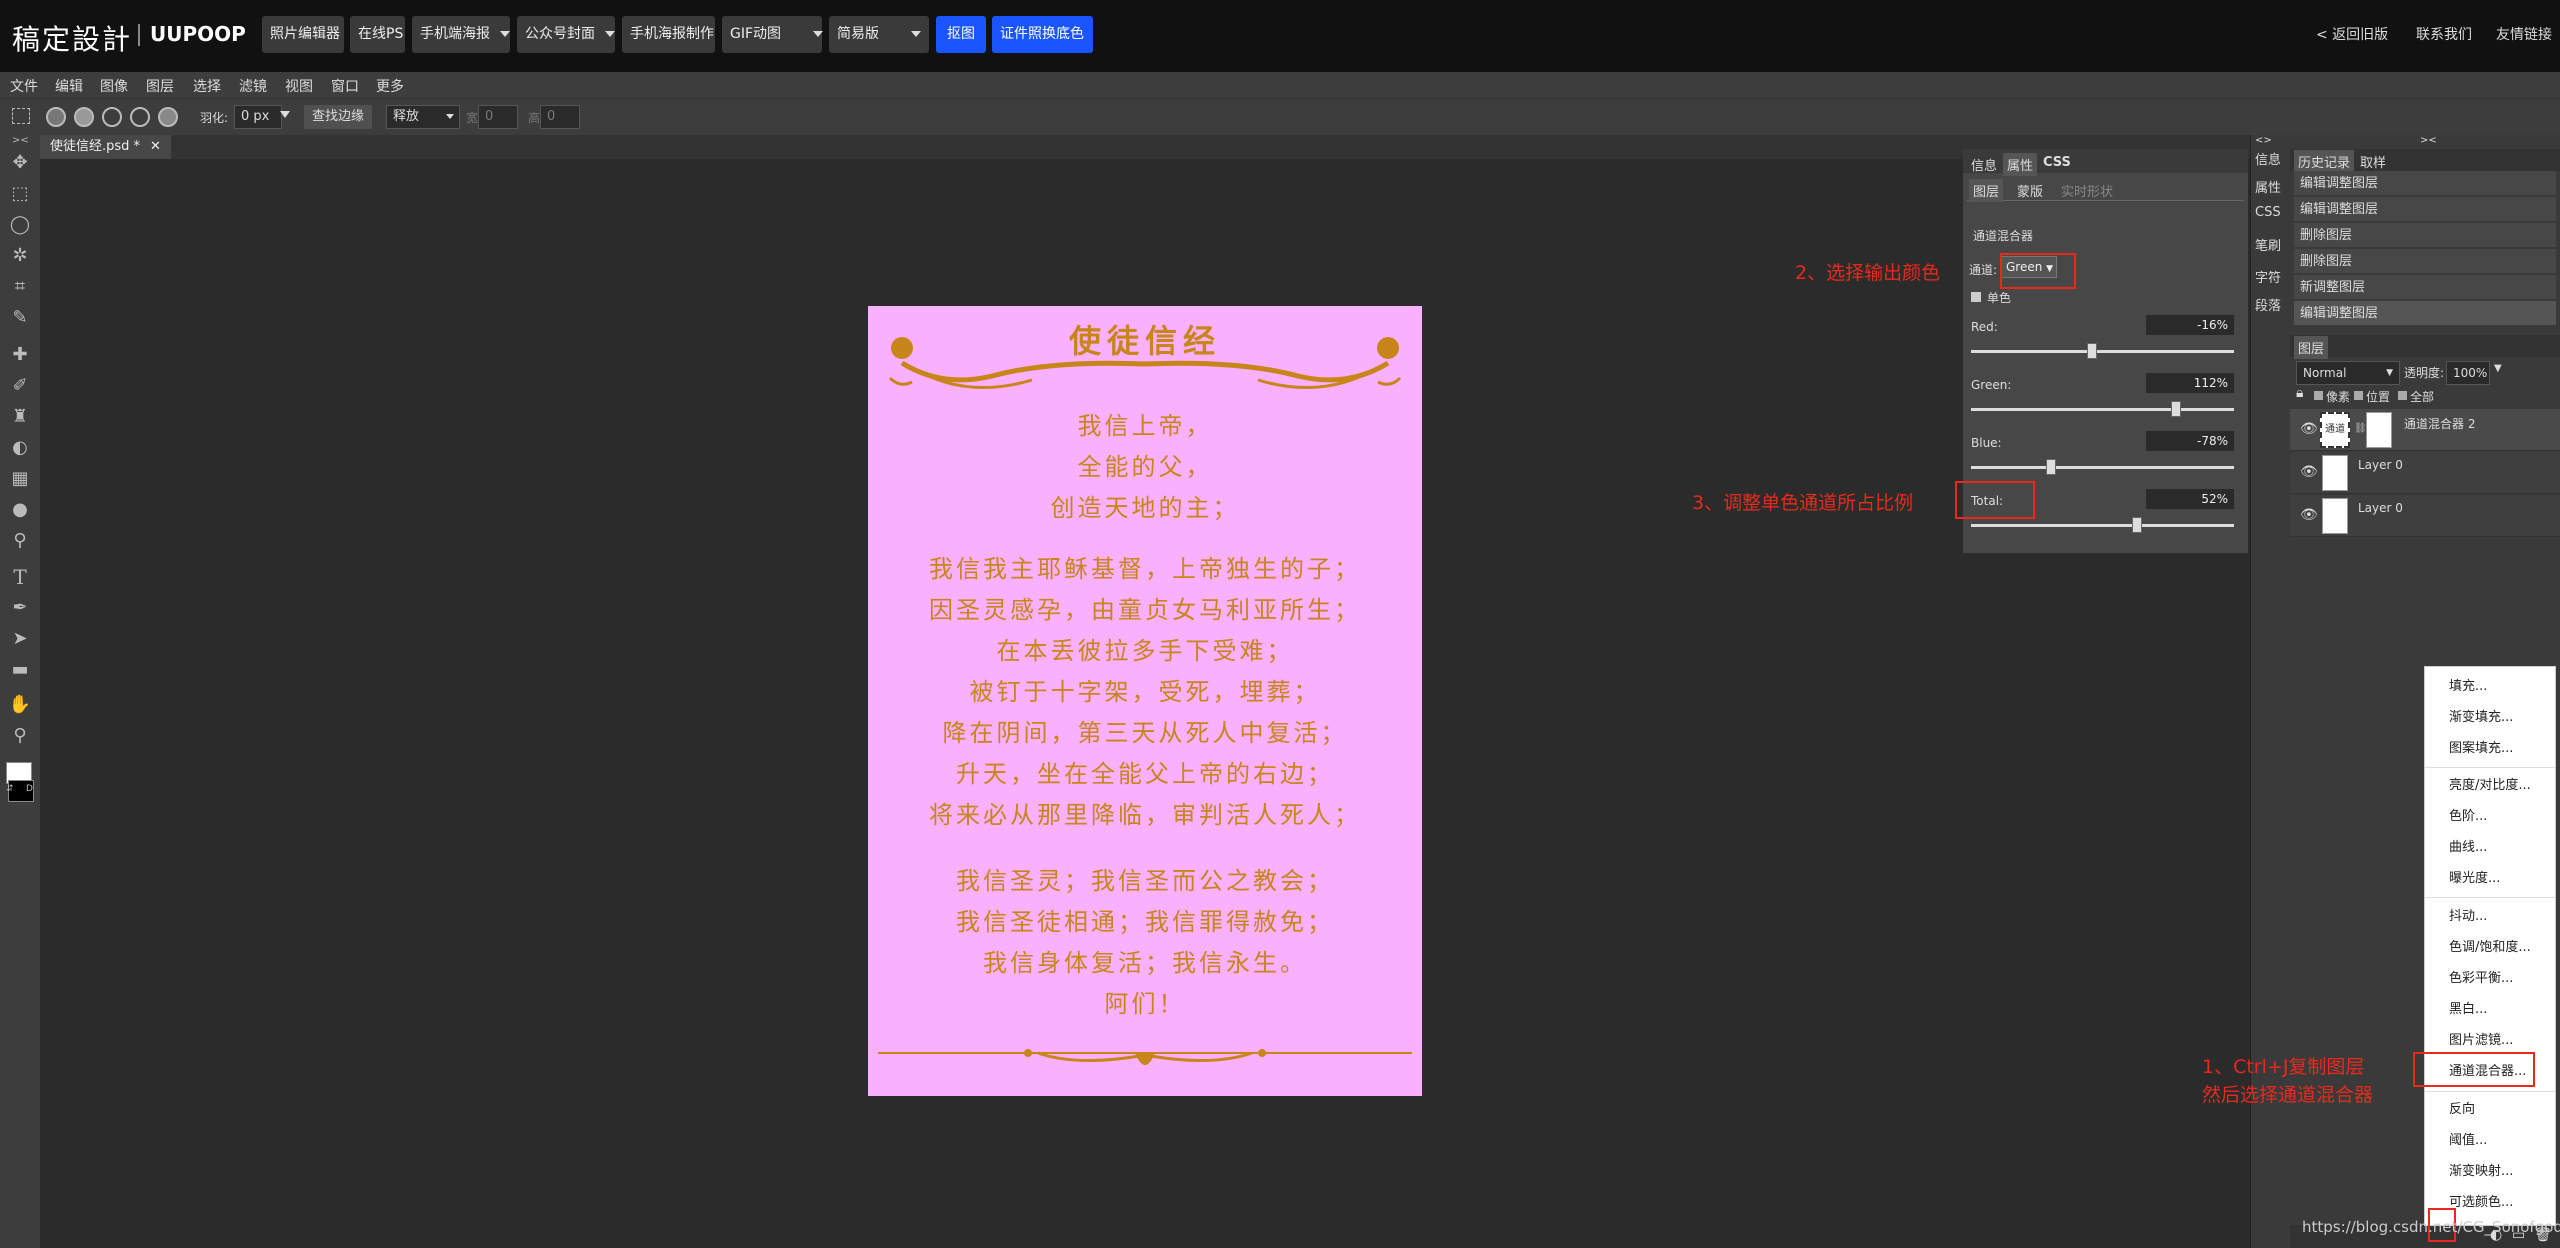 The image size is (2560, 1248). I want to click on marquee-tool-icon, so click(21, 116).